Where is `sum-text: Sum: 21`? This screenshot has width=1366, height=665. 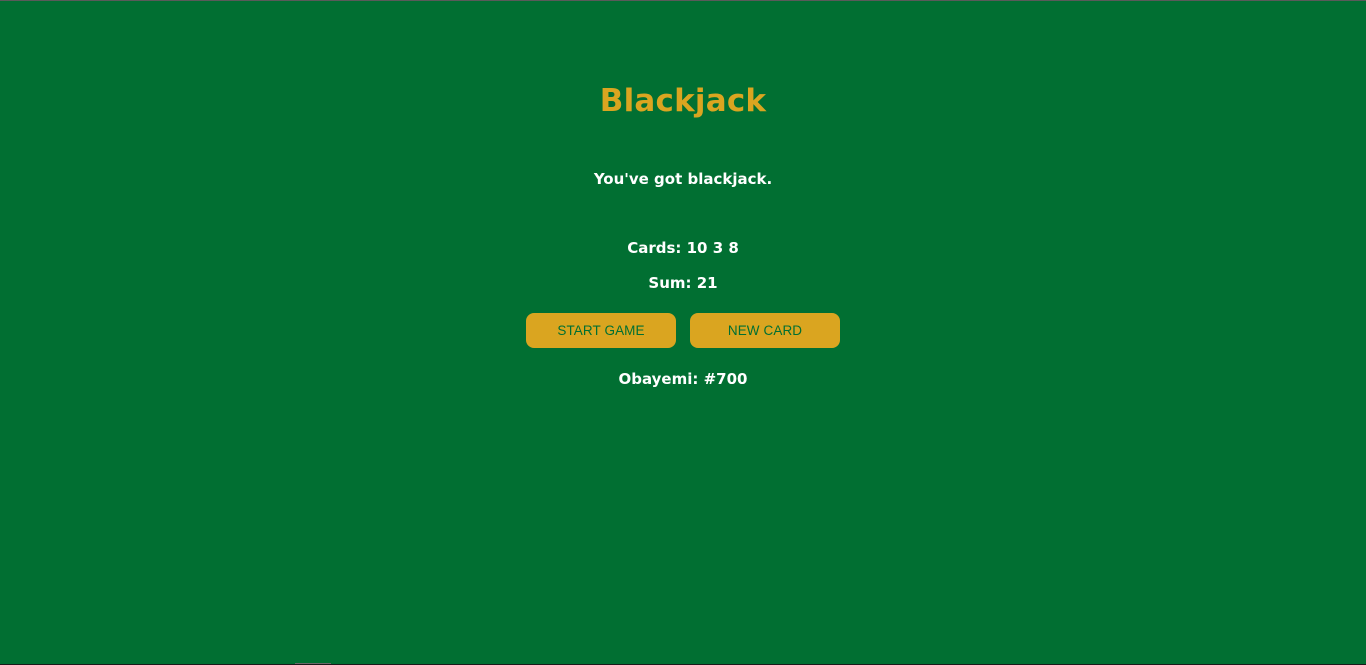
sum-text: Sum: 21 is located at coordinates (683, 283).